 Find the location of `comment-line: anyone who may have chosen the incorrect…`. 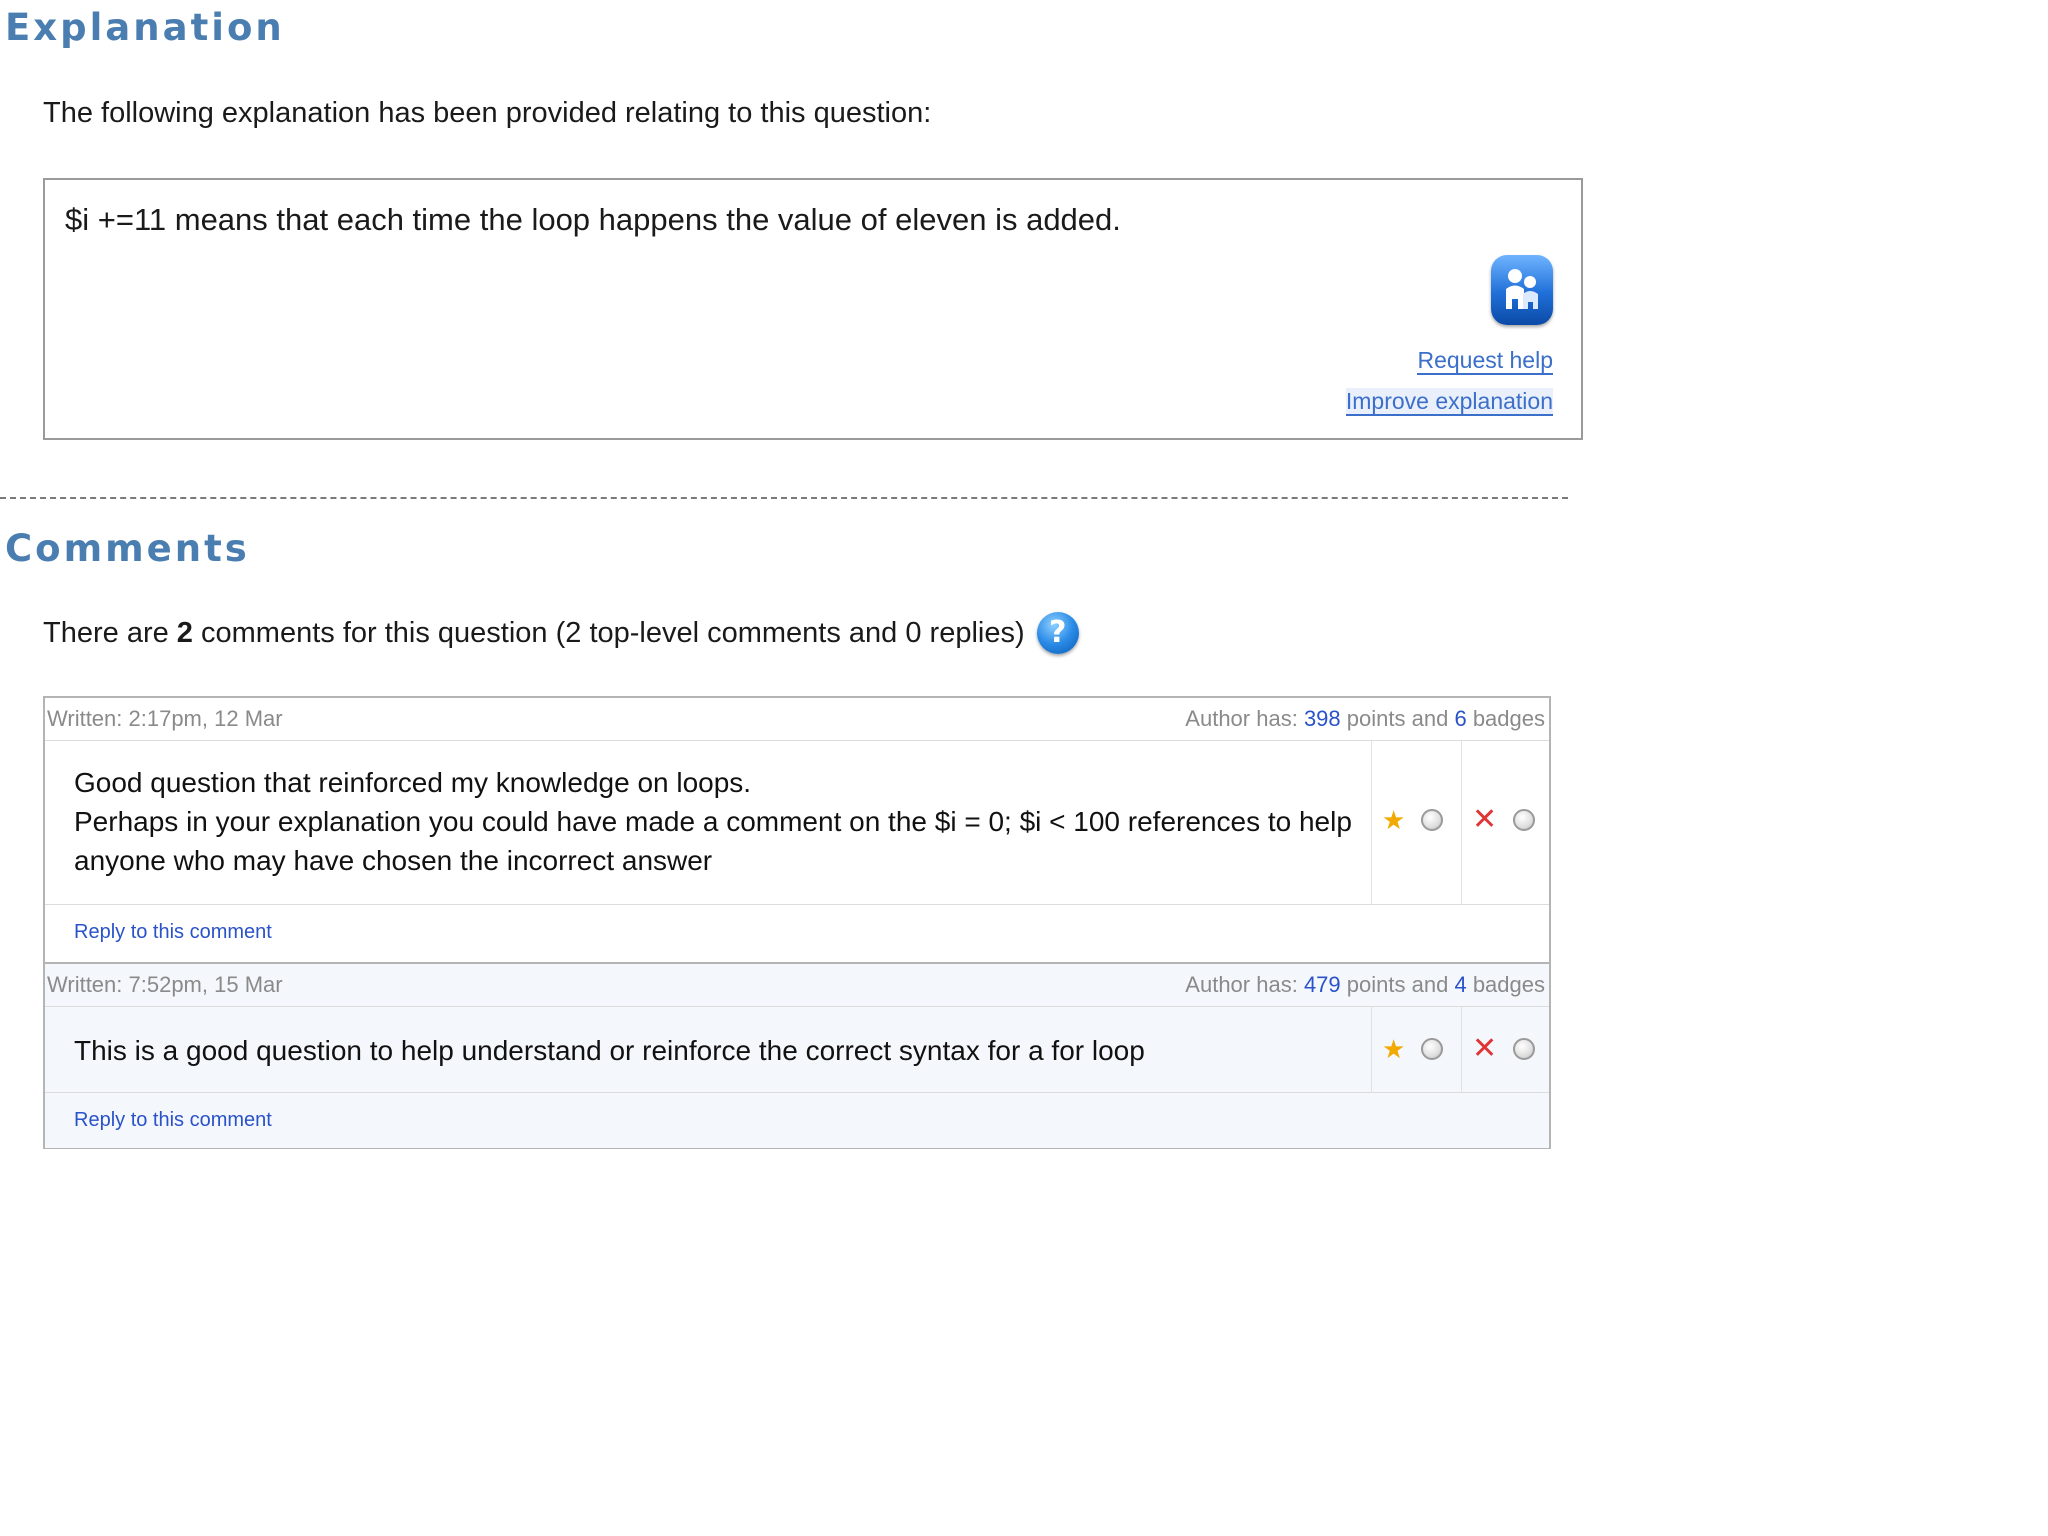

comment-line: anyone who may have chosen the incorrect… is located at coordinates (393, 860).